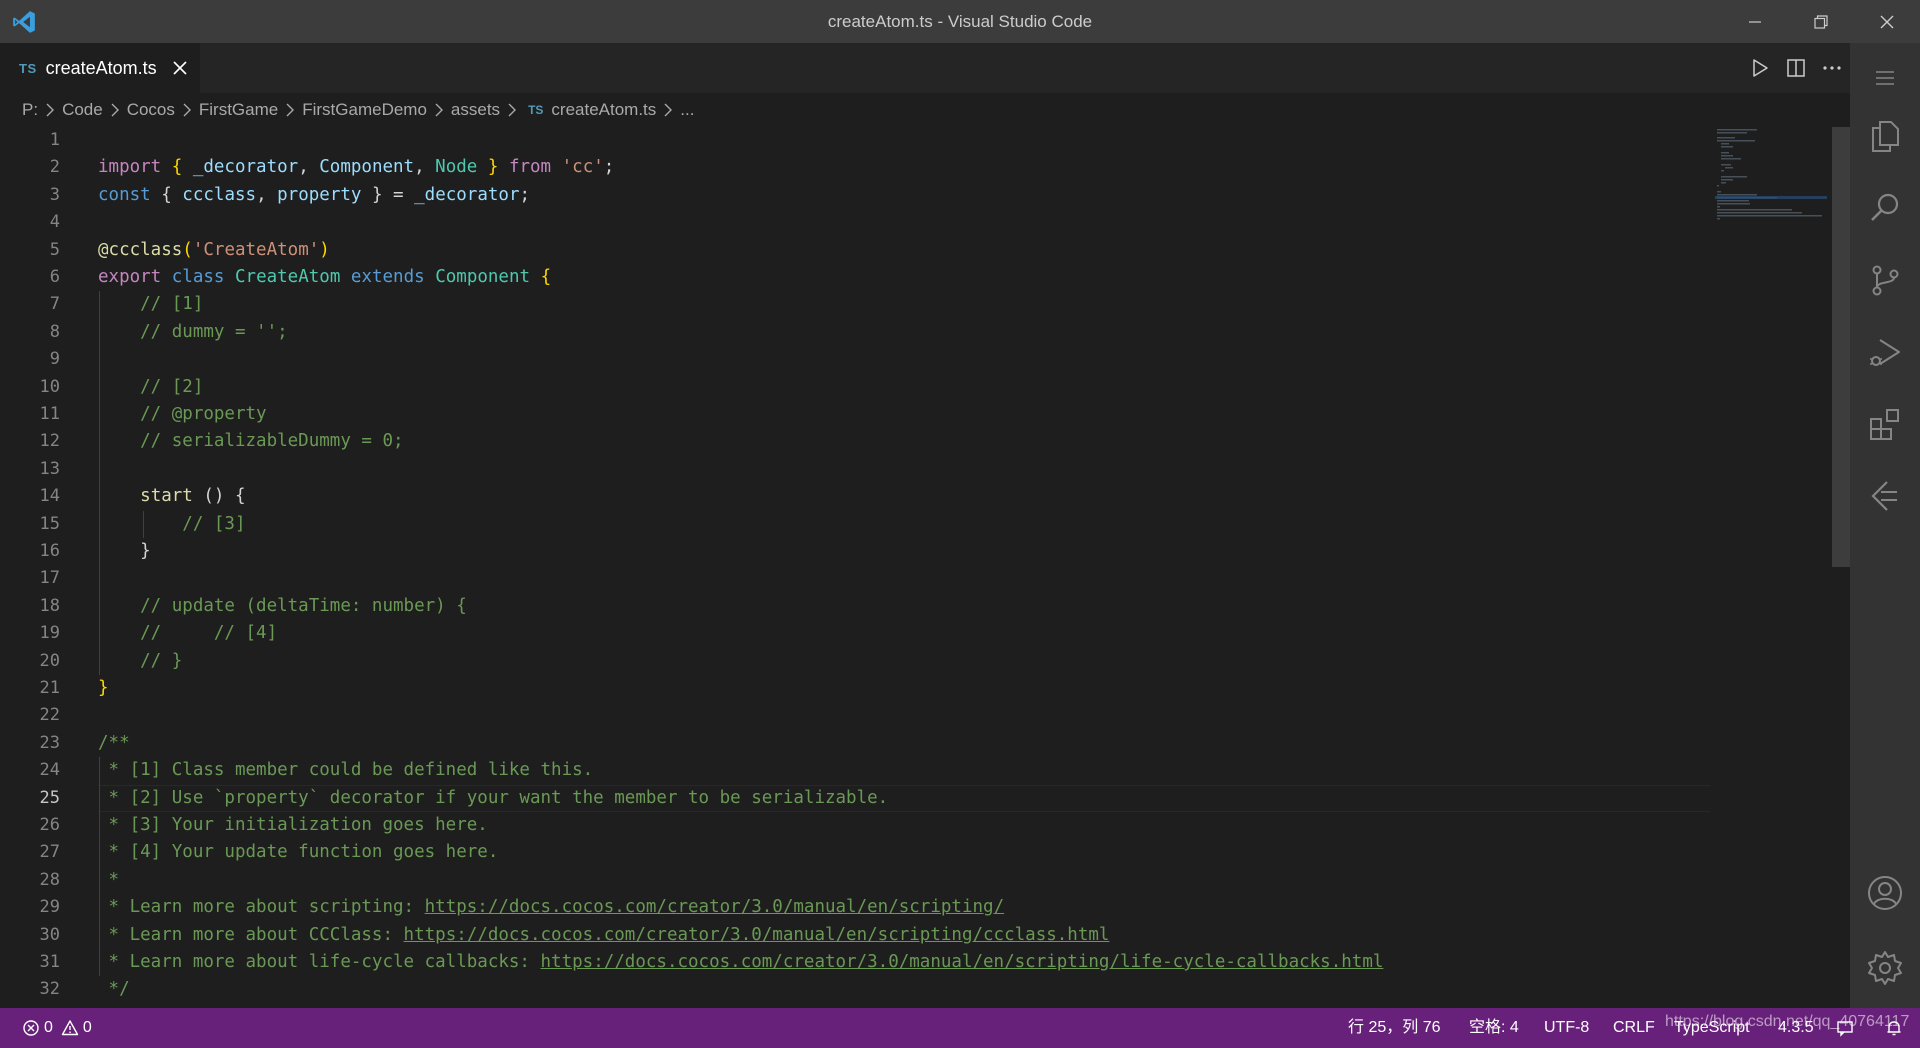 This screenshot has height=1048, width=1920. What do you see at coordinates (282, 605) in the screenshot?
I see `code-line-18: // update (deltaTime: number) {` at bounding box center [282, 605].